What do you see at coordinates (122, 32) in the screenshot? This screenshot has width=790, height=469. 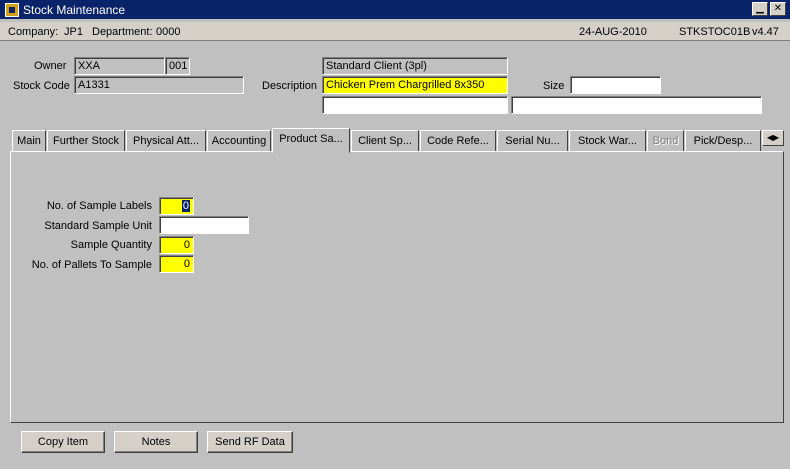 I see `department-label: Department:` at bounding box center [122, 32].